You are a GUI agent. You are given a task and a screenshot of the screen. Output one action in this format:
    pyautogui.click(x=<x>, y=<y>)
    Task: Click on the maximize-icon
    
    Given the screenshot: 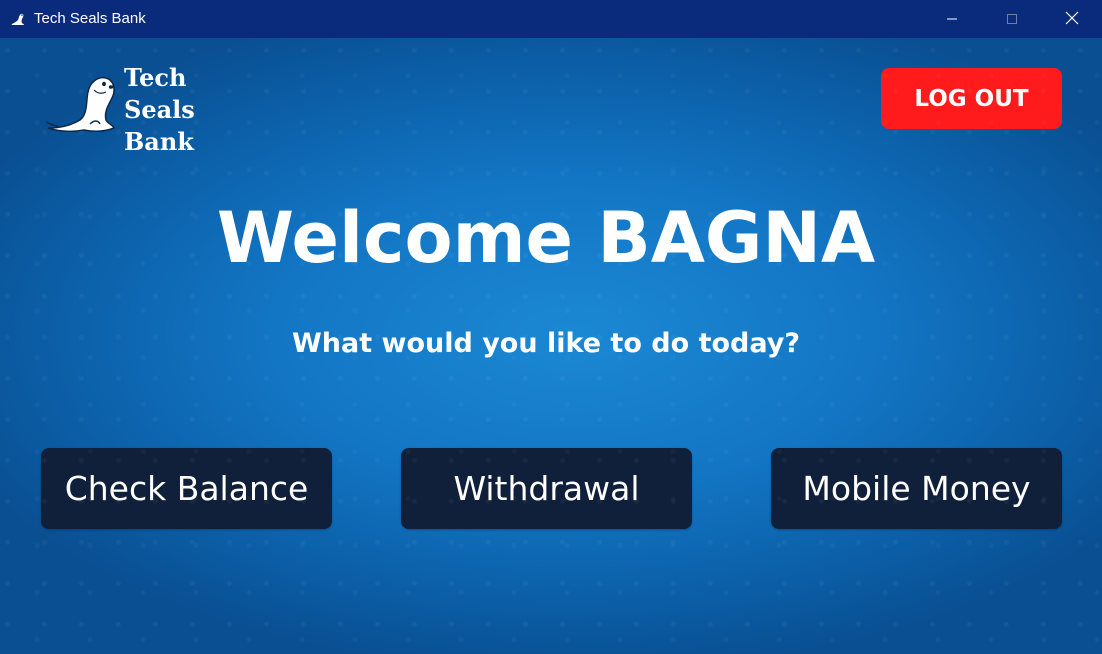 What is the action you would take?
    pyautogui.click(x=1012, y=19)
    